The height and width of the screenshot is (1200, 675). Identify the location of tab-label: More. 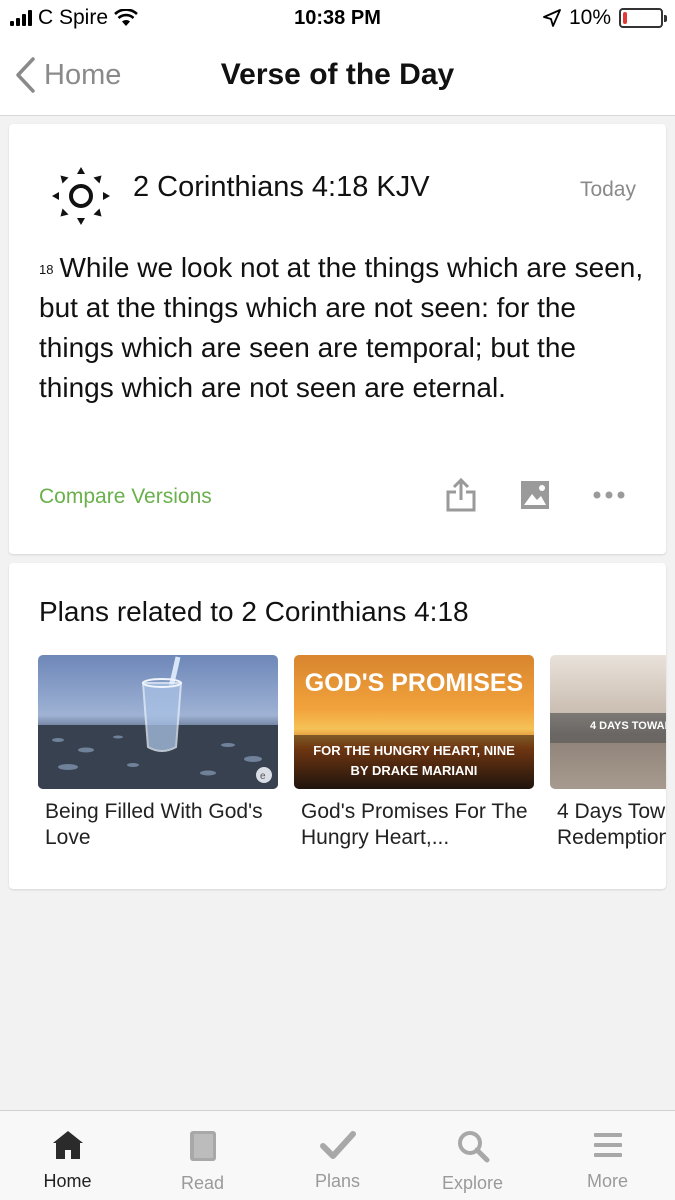
(607, 1181).